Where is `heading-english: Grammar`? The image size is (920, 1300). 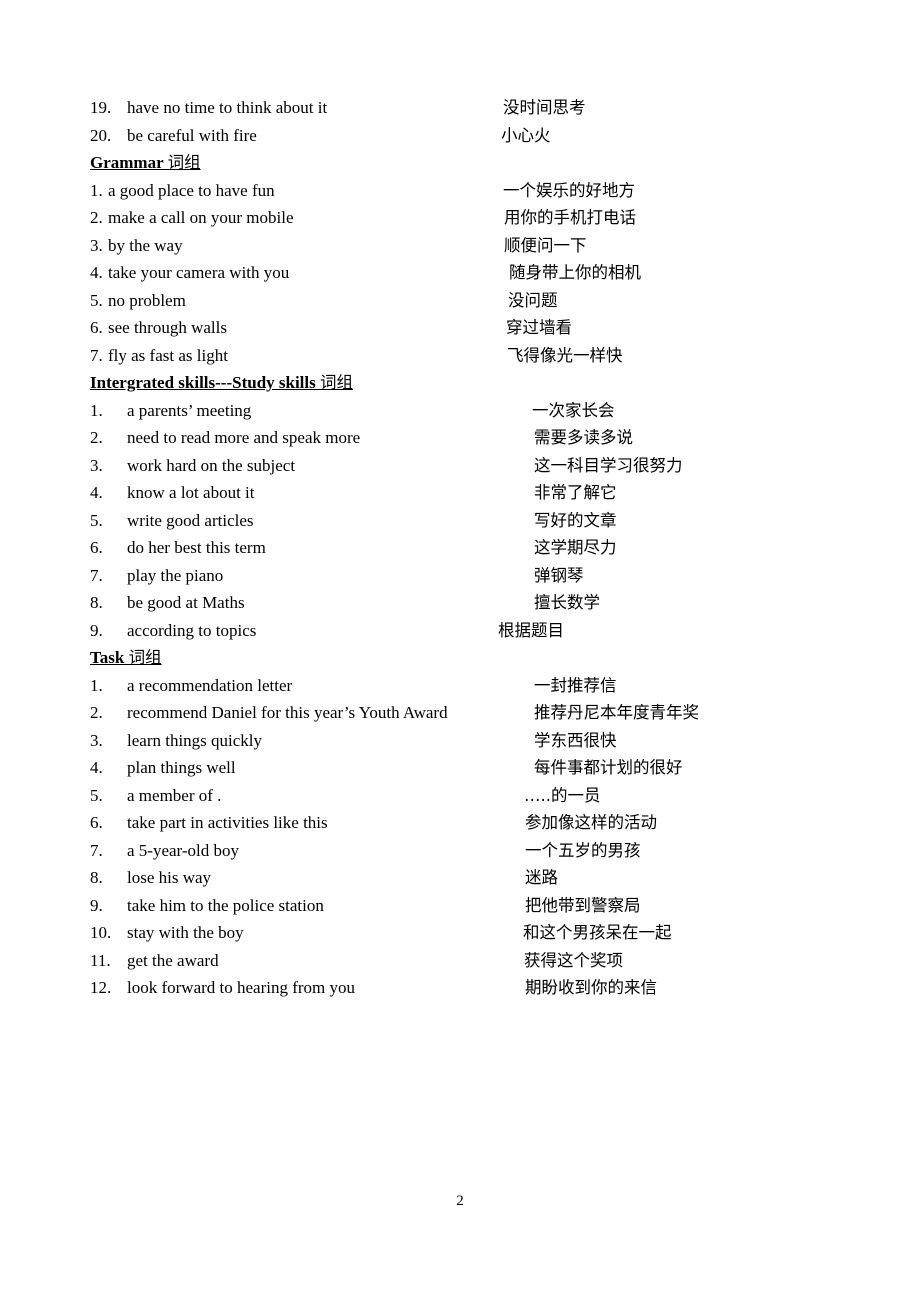 heading-english: Grammar is located at coordinates (129, 162).